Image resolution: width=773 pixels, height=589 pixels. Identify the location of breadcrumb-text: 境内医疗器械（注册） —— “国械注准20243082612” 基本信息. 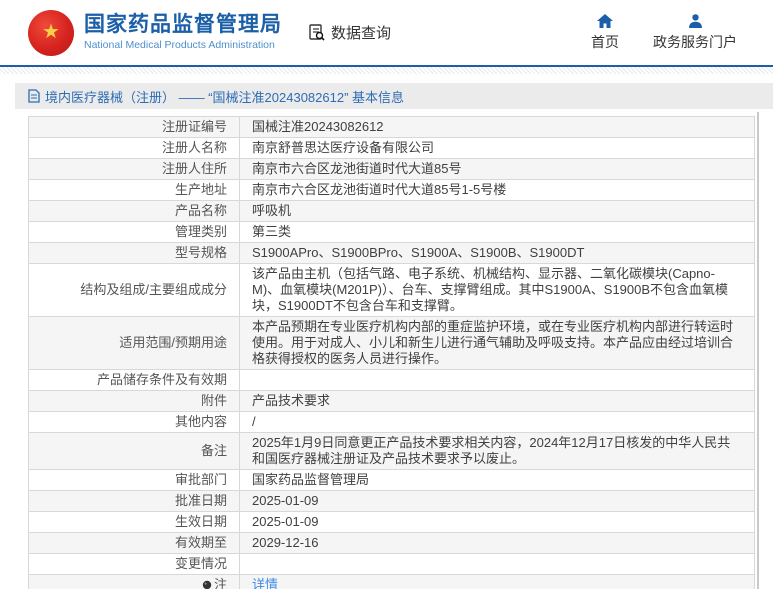
(225, 97).